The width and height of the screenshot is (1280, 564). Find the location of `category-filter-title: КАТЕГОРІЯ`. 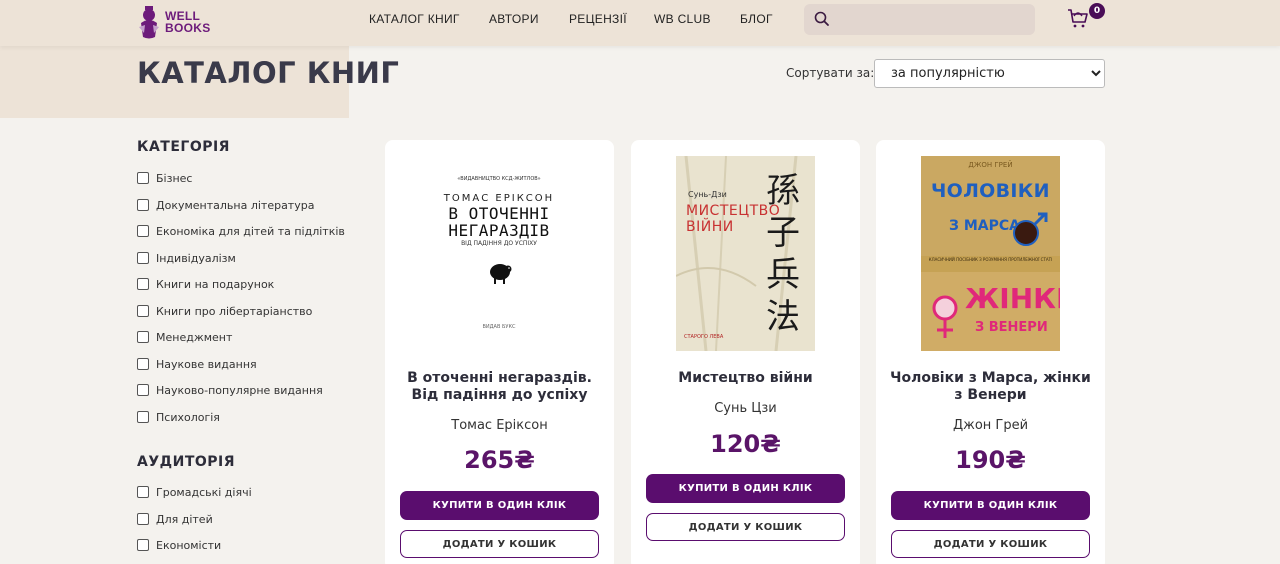

category-filter-title: КАТЕГОРІЯ is located at coordinates (183, 147).